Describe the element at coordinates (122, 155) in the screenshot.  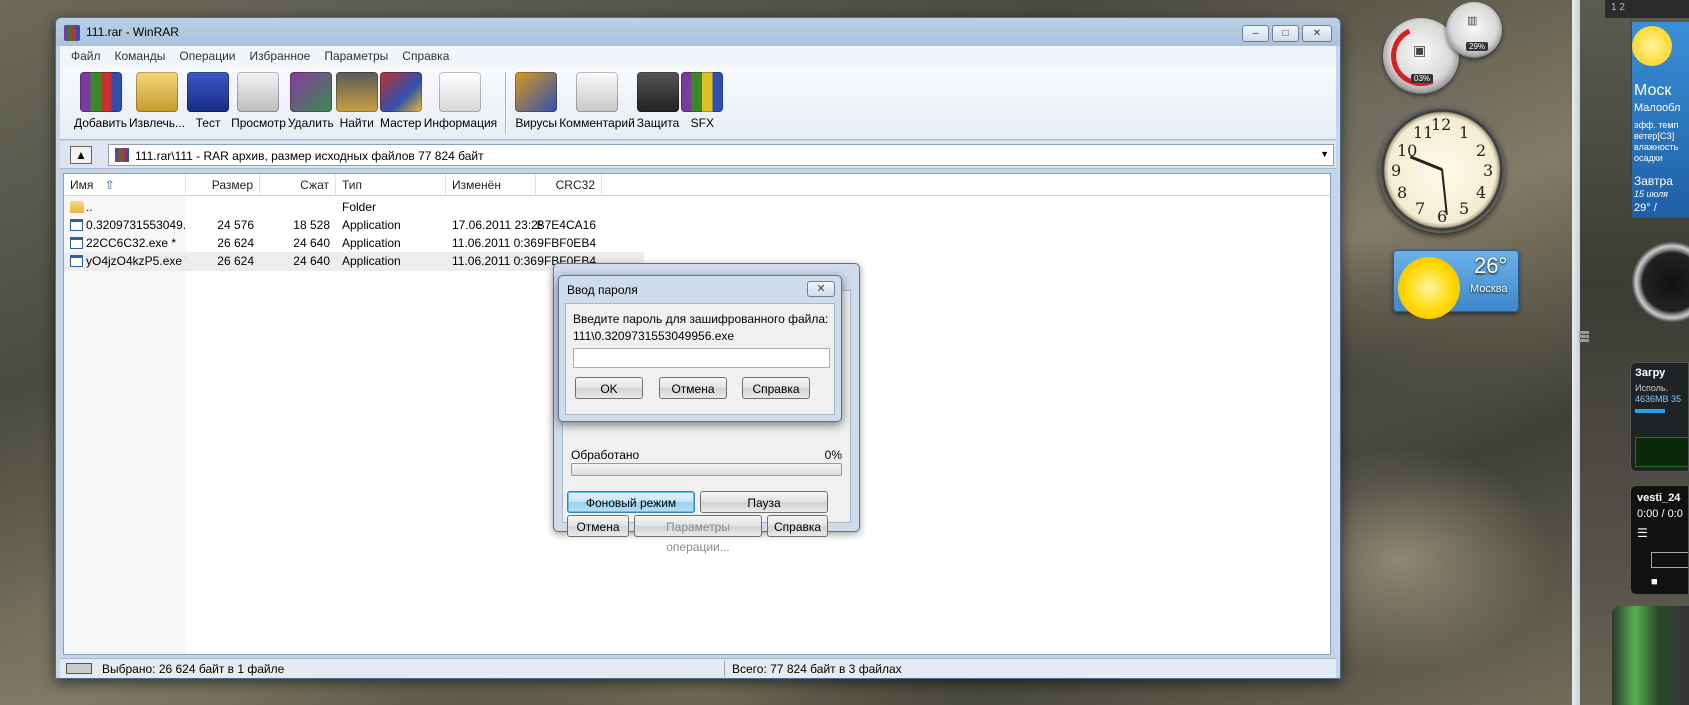
I see `archive-icon` at that location.